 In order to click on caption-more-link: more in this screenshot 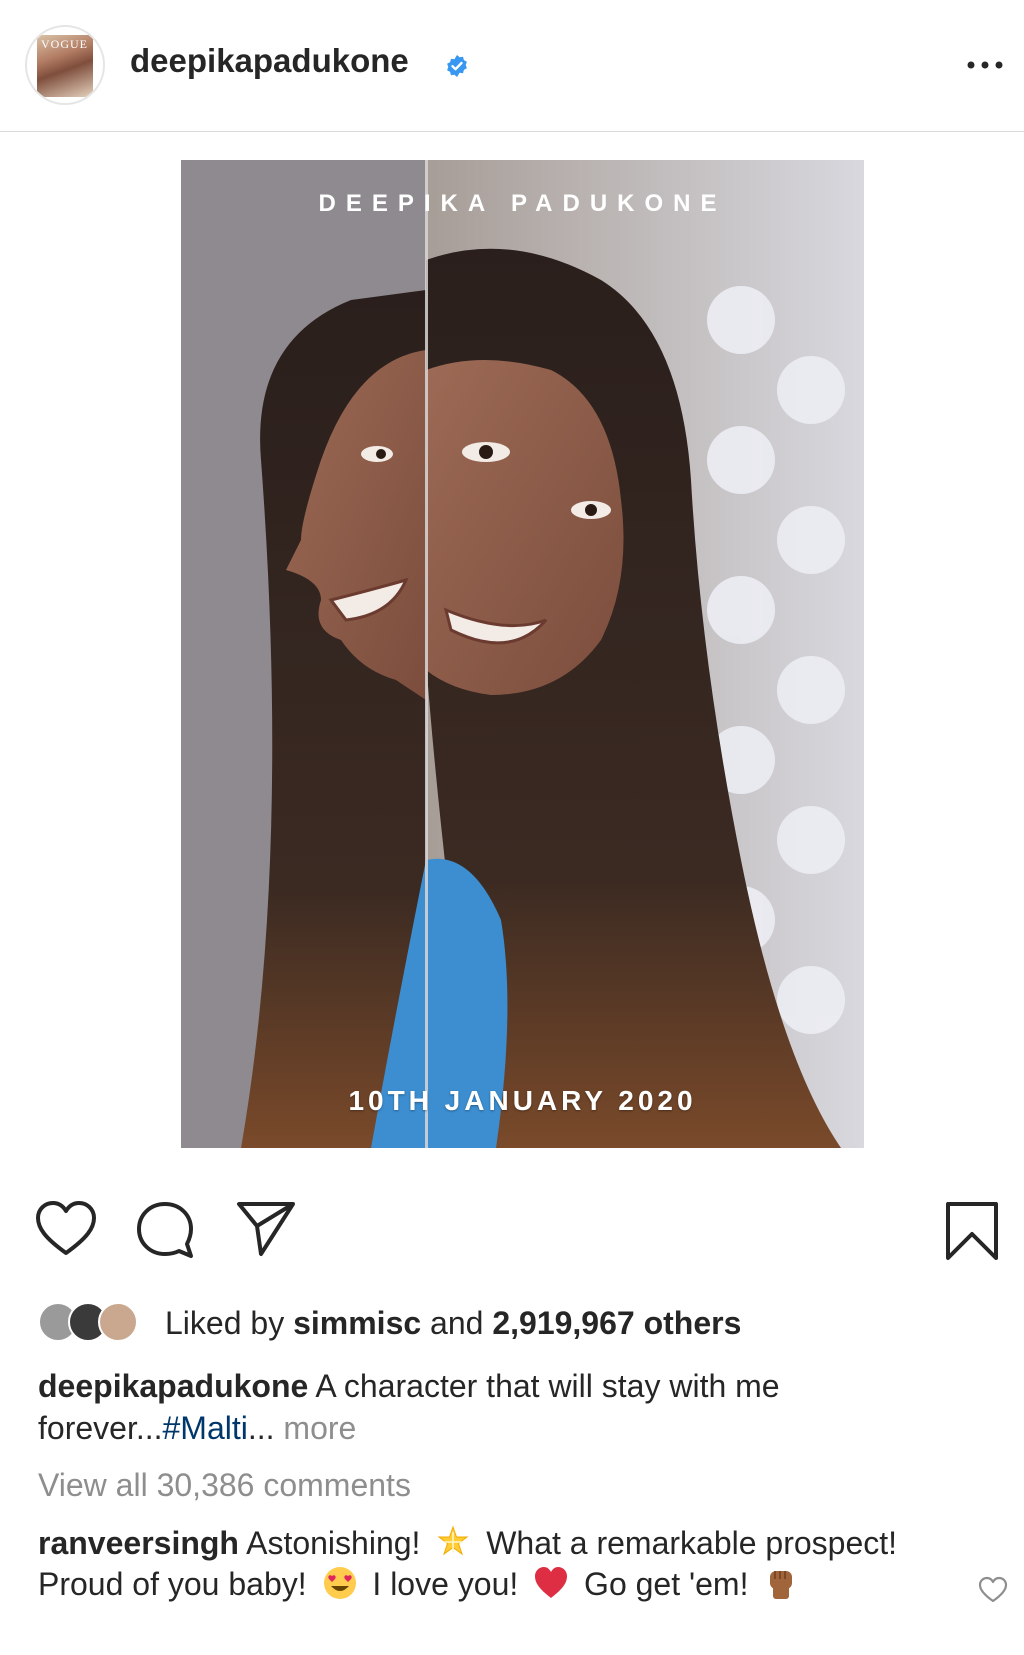, I will do `click(319, 1428)`.